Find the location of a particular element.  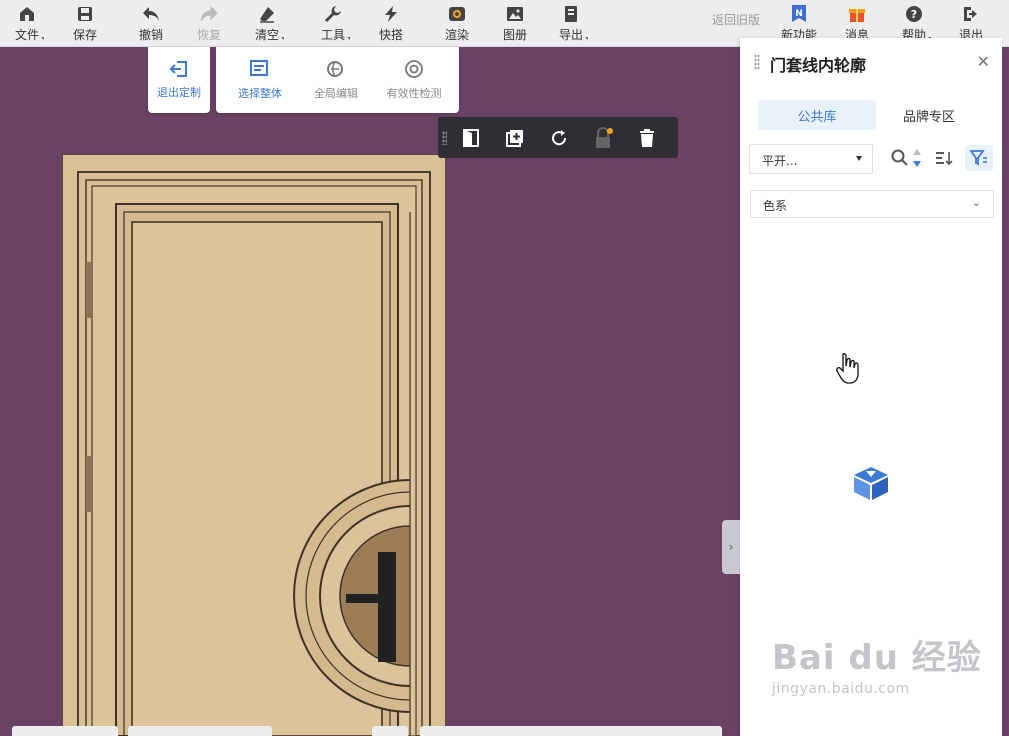

exit-custom-button: 退出定制 is located at coordinates (179, 80).